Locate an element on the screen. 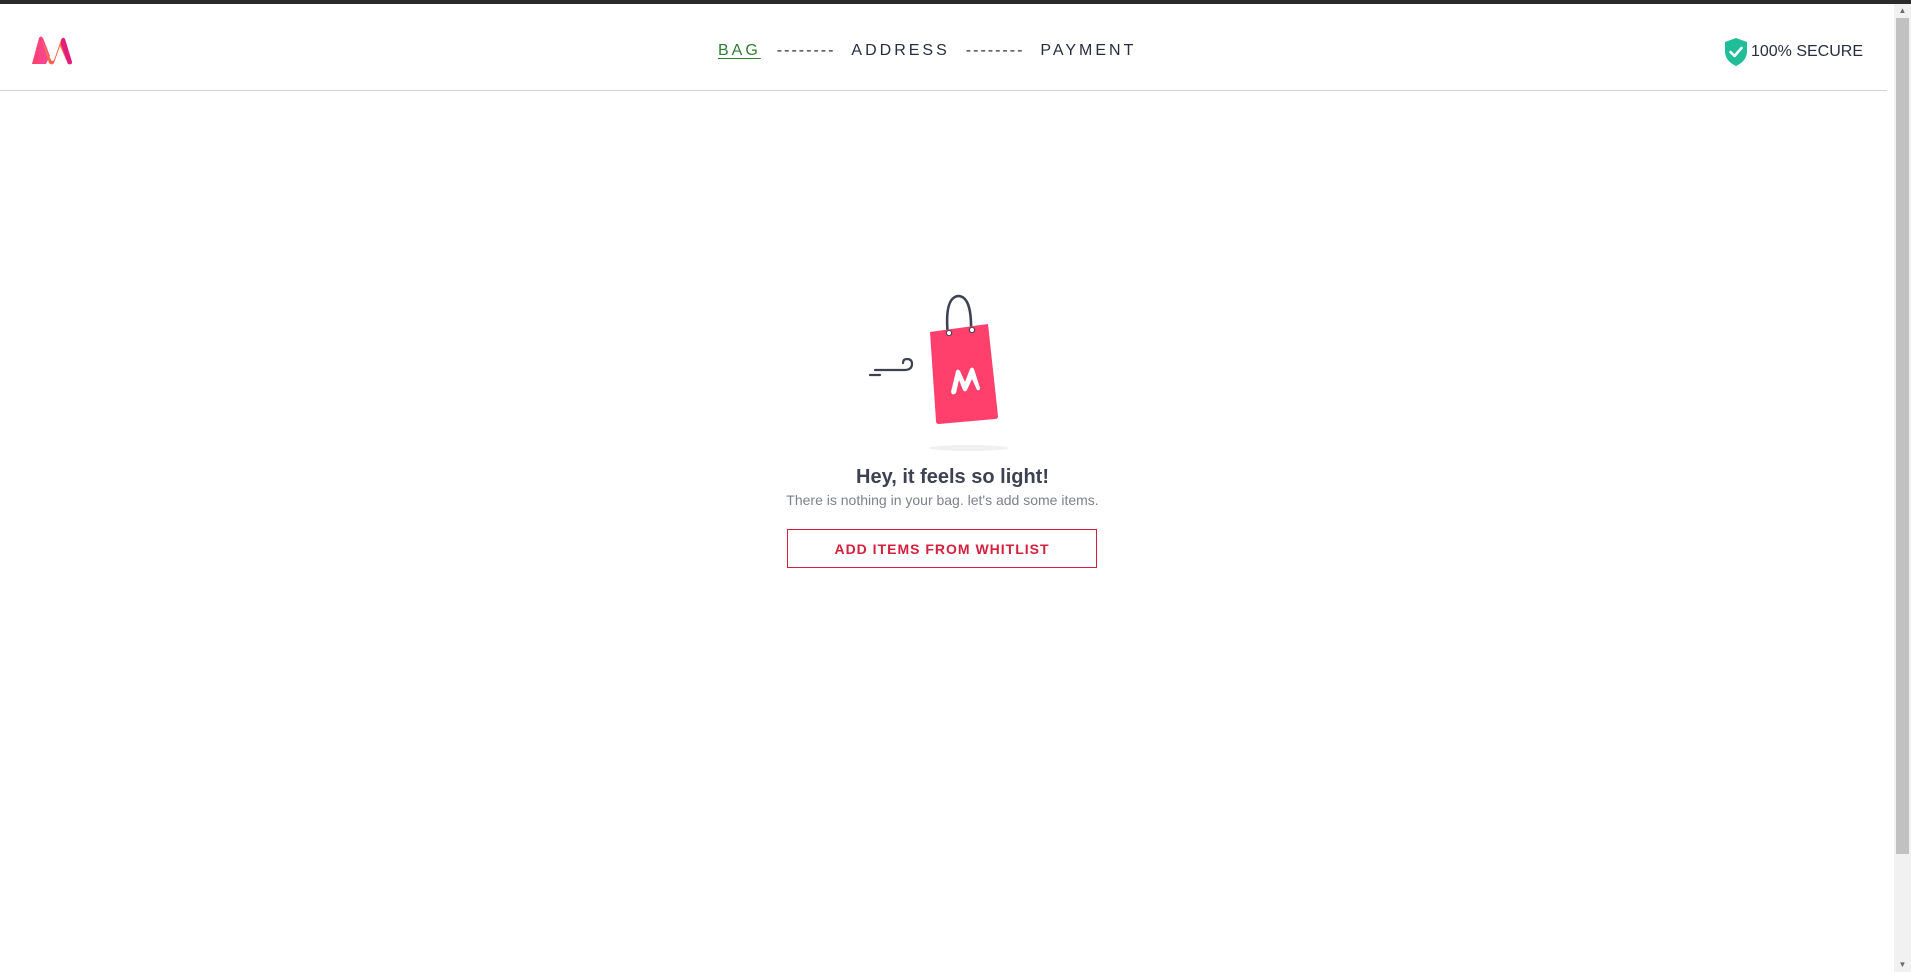 This screenshot has height=972, width=1911. scrollbar-thumb is located at coordinates (1902, 436).